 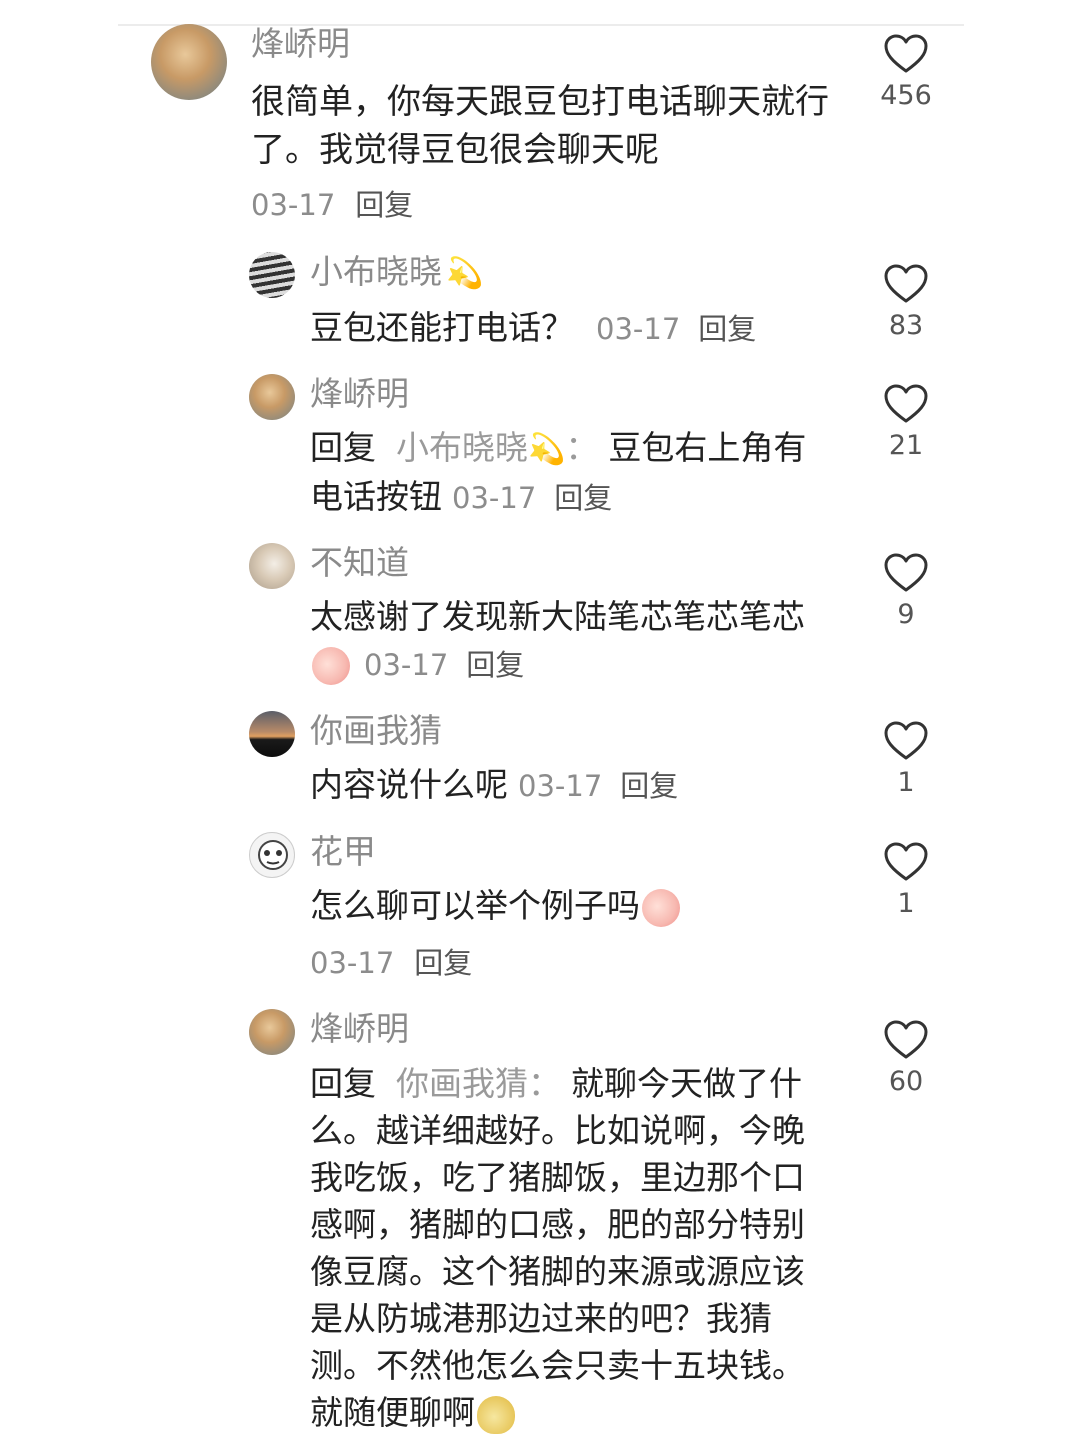 I want to click on comment-username: 你画我猜, so click(x=376, y=731).